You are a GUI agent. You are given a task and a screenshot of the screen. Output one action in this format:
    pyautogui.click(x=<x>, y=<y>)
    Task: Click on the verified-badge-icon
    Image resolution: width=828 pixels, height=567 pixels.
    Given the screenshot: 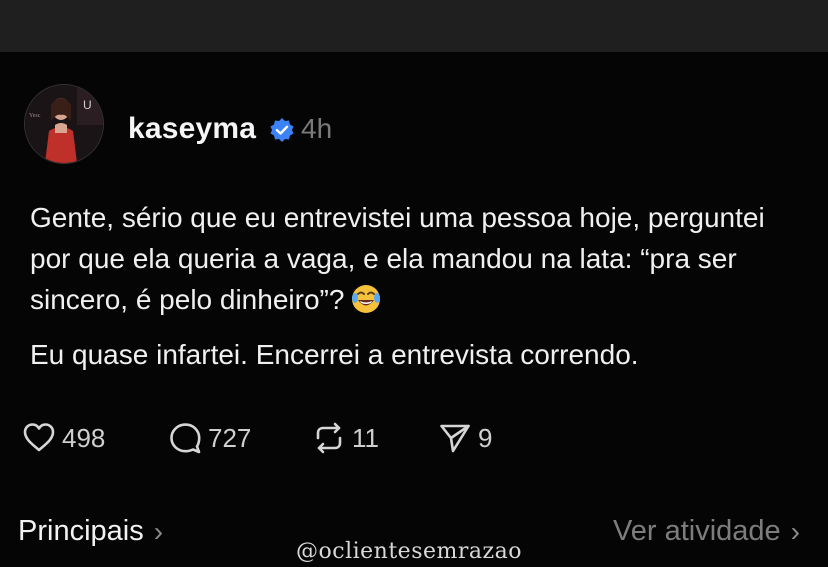 What is the action you would take?
    pyautogui.click(x=282, y=130)
    